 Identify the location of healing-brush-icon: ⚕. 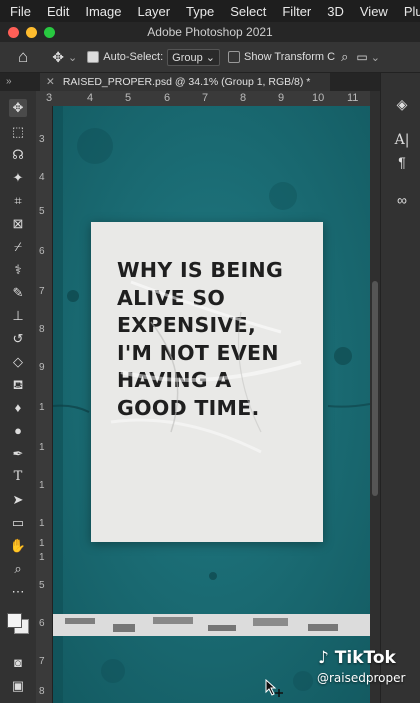
(18, 270).